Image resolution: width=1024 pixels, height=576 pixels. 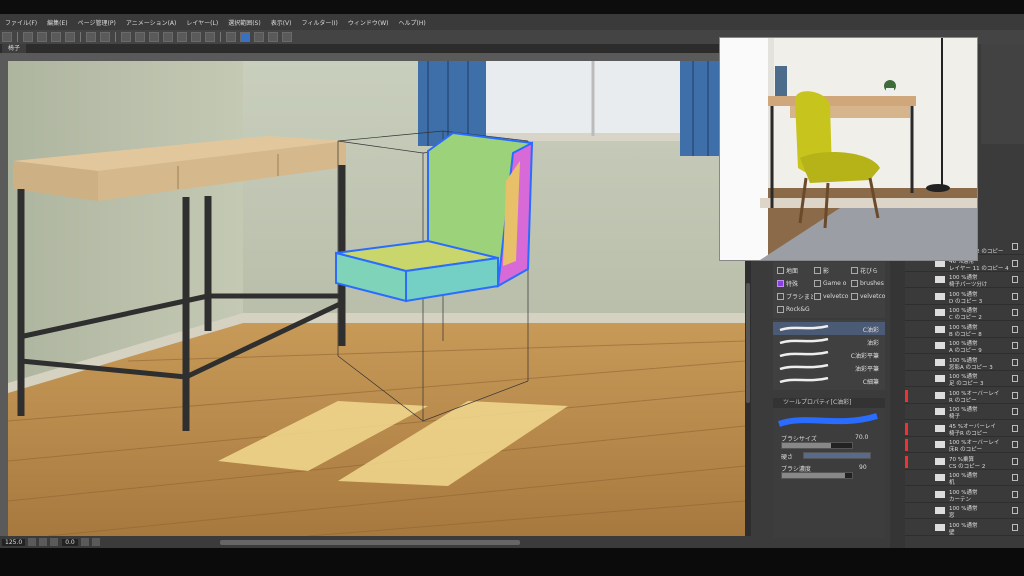 What do you see at coordinates (97, 22) in the screenshot?
I see `menu-item: ページ管理(P)` at bounding box center [97, 22].